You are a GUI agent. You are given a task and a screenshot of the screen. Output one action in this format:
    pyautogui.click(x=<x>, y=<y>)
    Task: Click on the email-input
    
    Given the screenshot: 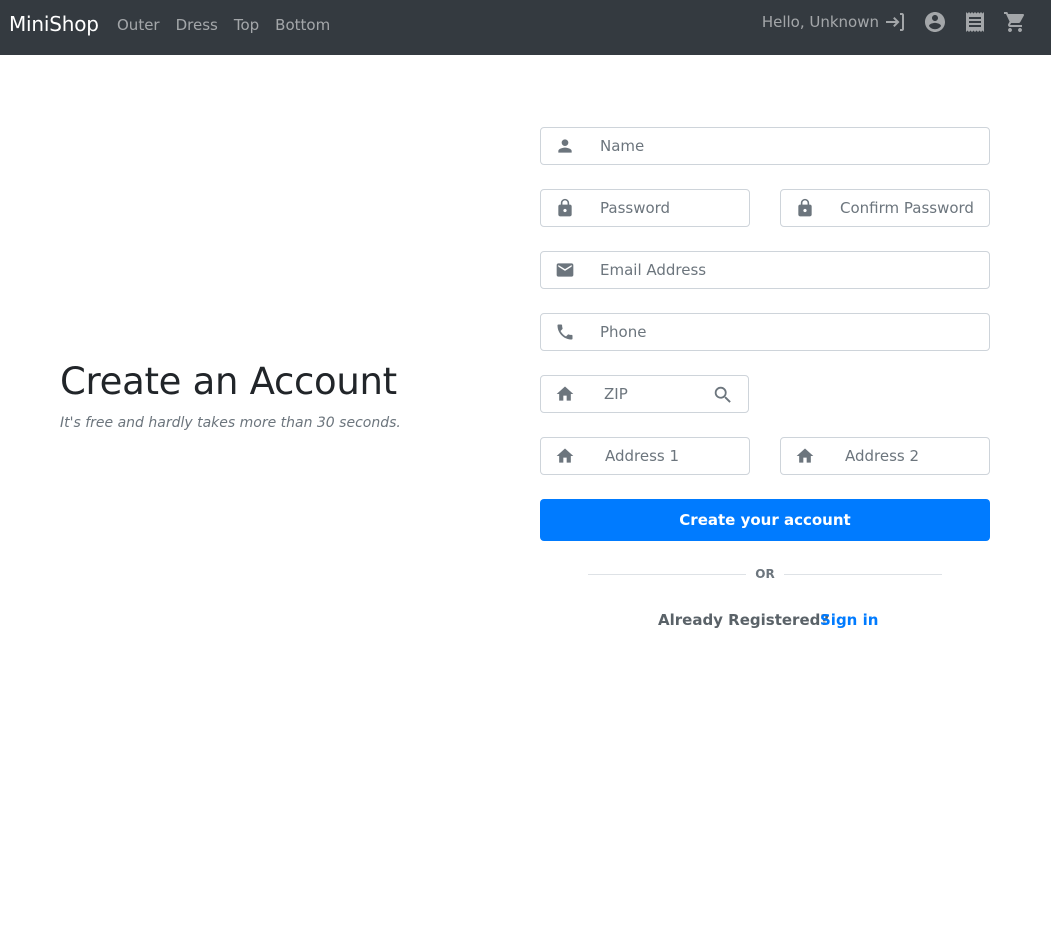 What is the action you would take?
    pyautogui.click(x=789, y=270)
    